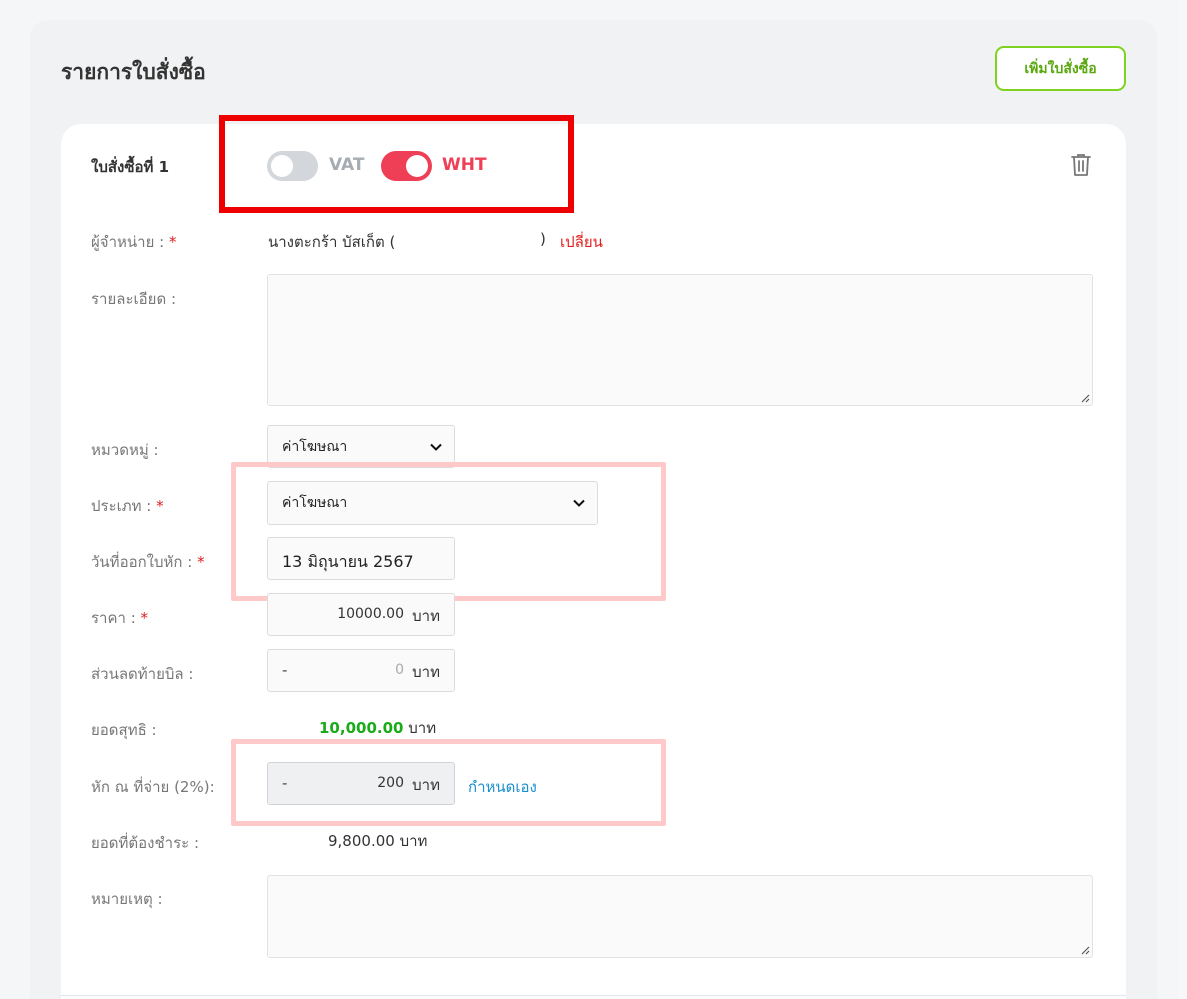  Describe the element at coordinates (124, 506) in the screenshot. I see `type-label-text: ประเภท :` at that location.